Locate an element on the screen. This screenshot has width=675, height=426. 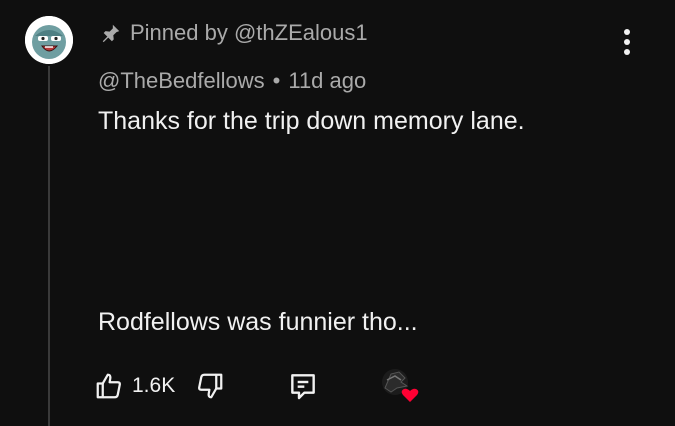
pinned-label: Pinned by @thZEalous1 is located at coordinates (249, 32).